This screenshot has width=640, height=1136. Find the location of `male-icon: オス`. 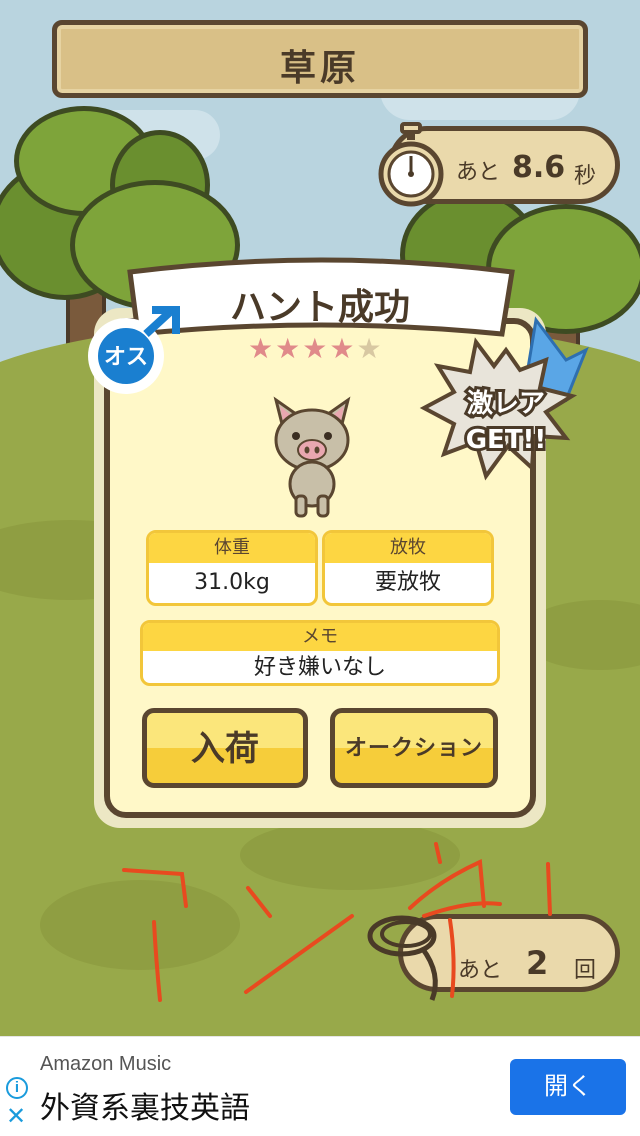

male-icon: オス is located at coordinates (134, 350).